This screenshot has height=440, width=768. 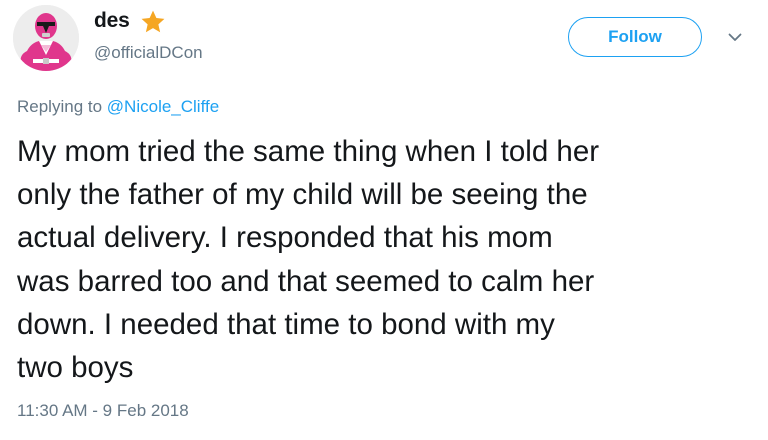 I want to click on chevron-down-icon, so click(x=735, y=37).